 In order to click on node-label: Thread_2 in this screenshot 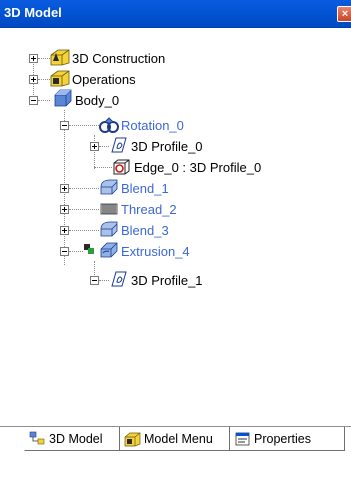, I will do `click(149, 209)`.